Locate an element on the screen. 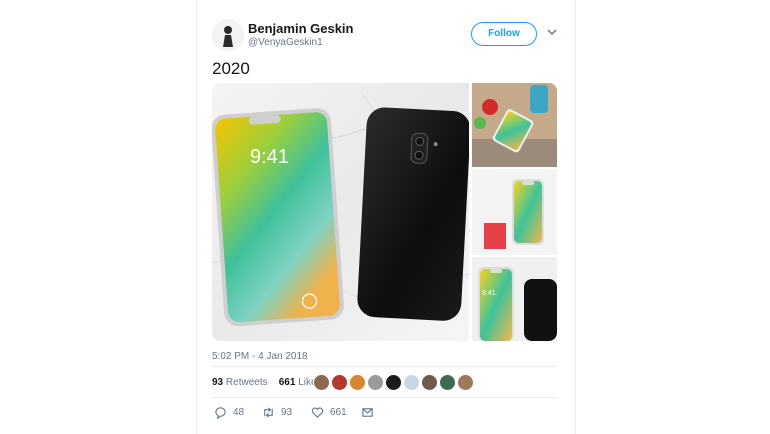 The height and width of the screenshot is (434, 770). phone-clock: 9:41 is located at coordinates (269, 157).